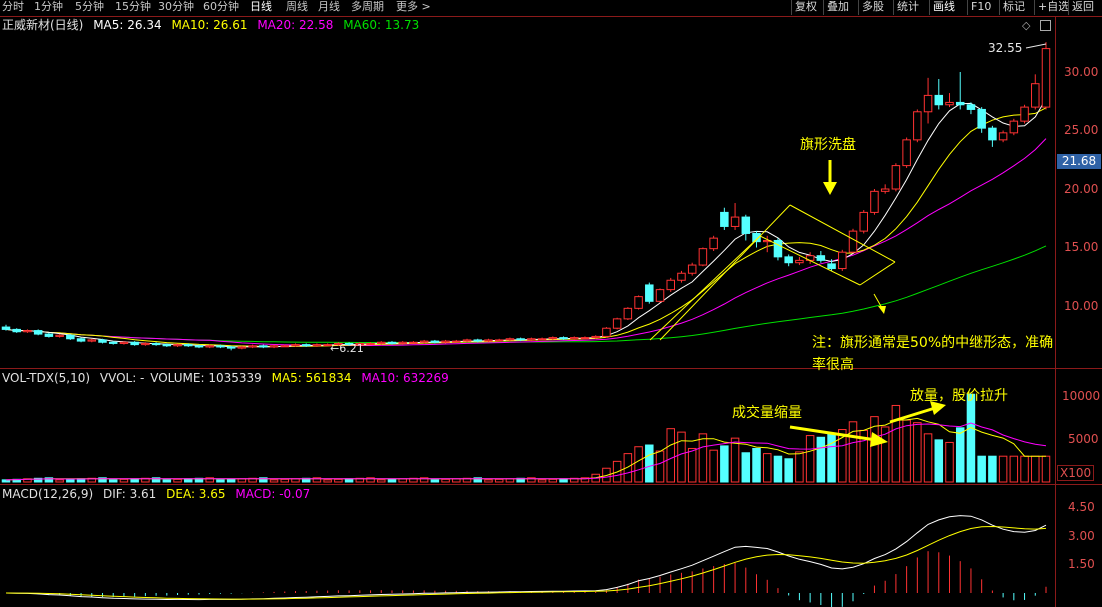 This screenshot has width=1102, height=607. Describe the element at coordinates (830, 188) in the screenshot. I see `down-arrow-head` at that location.